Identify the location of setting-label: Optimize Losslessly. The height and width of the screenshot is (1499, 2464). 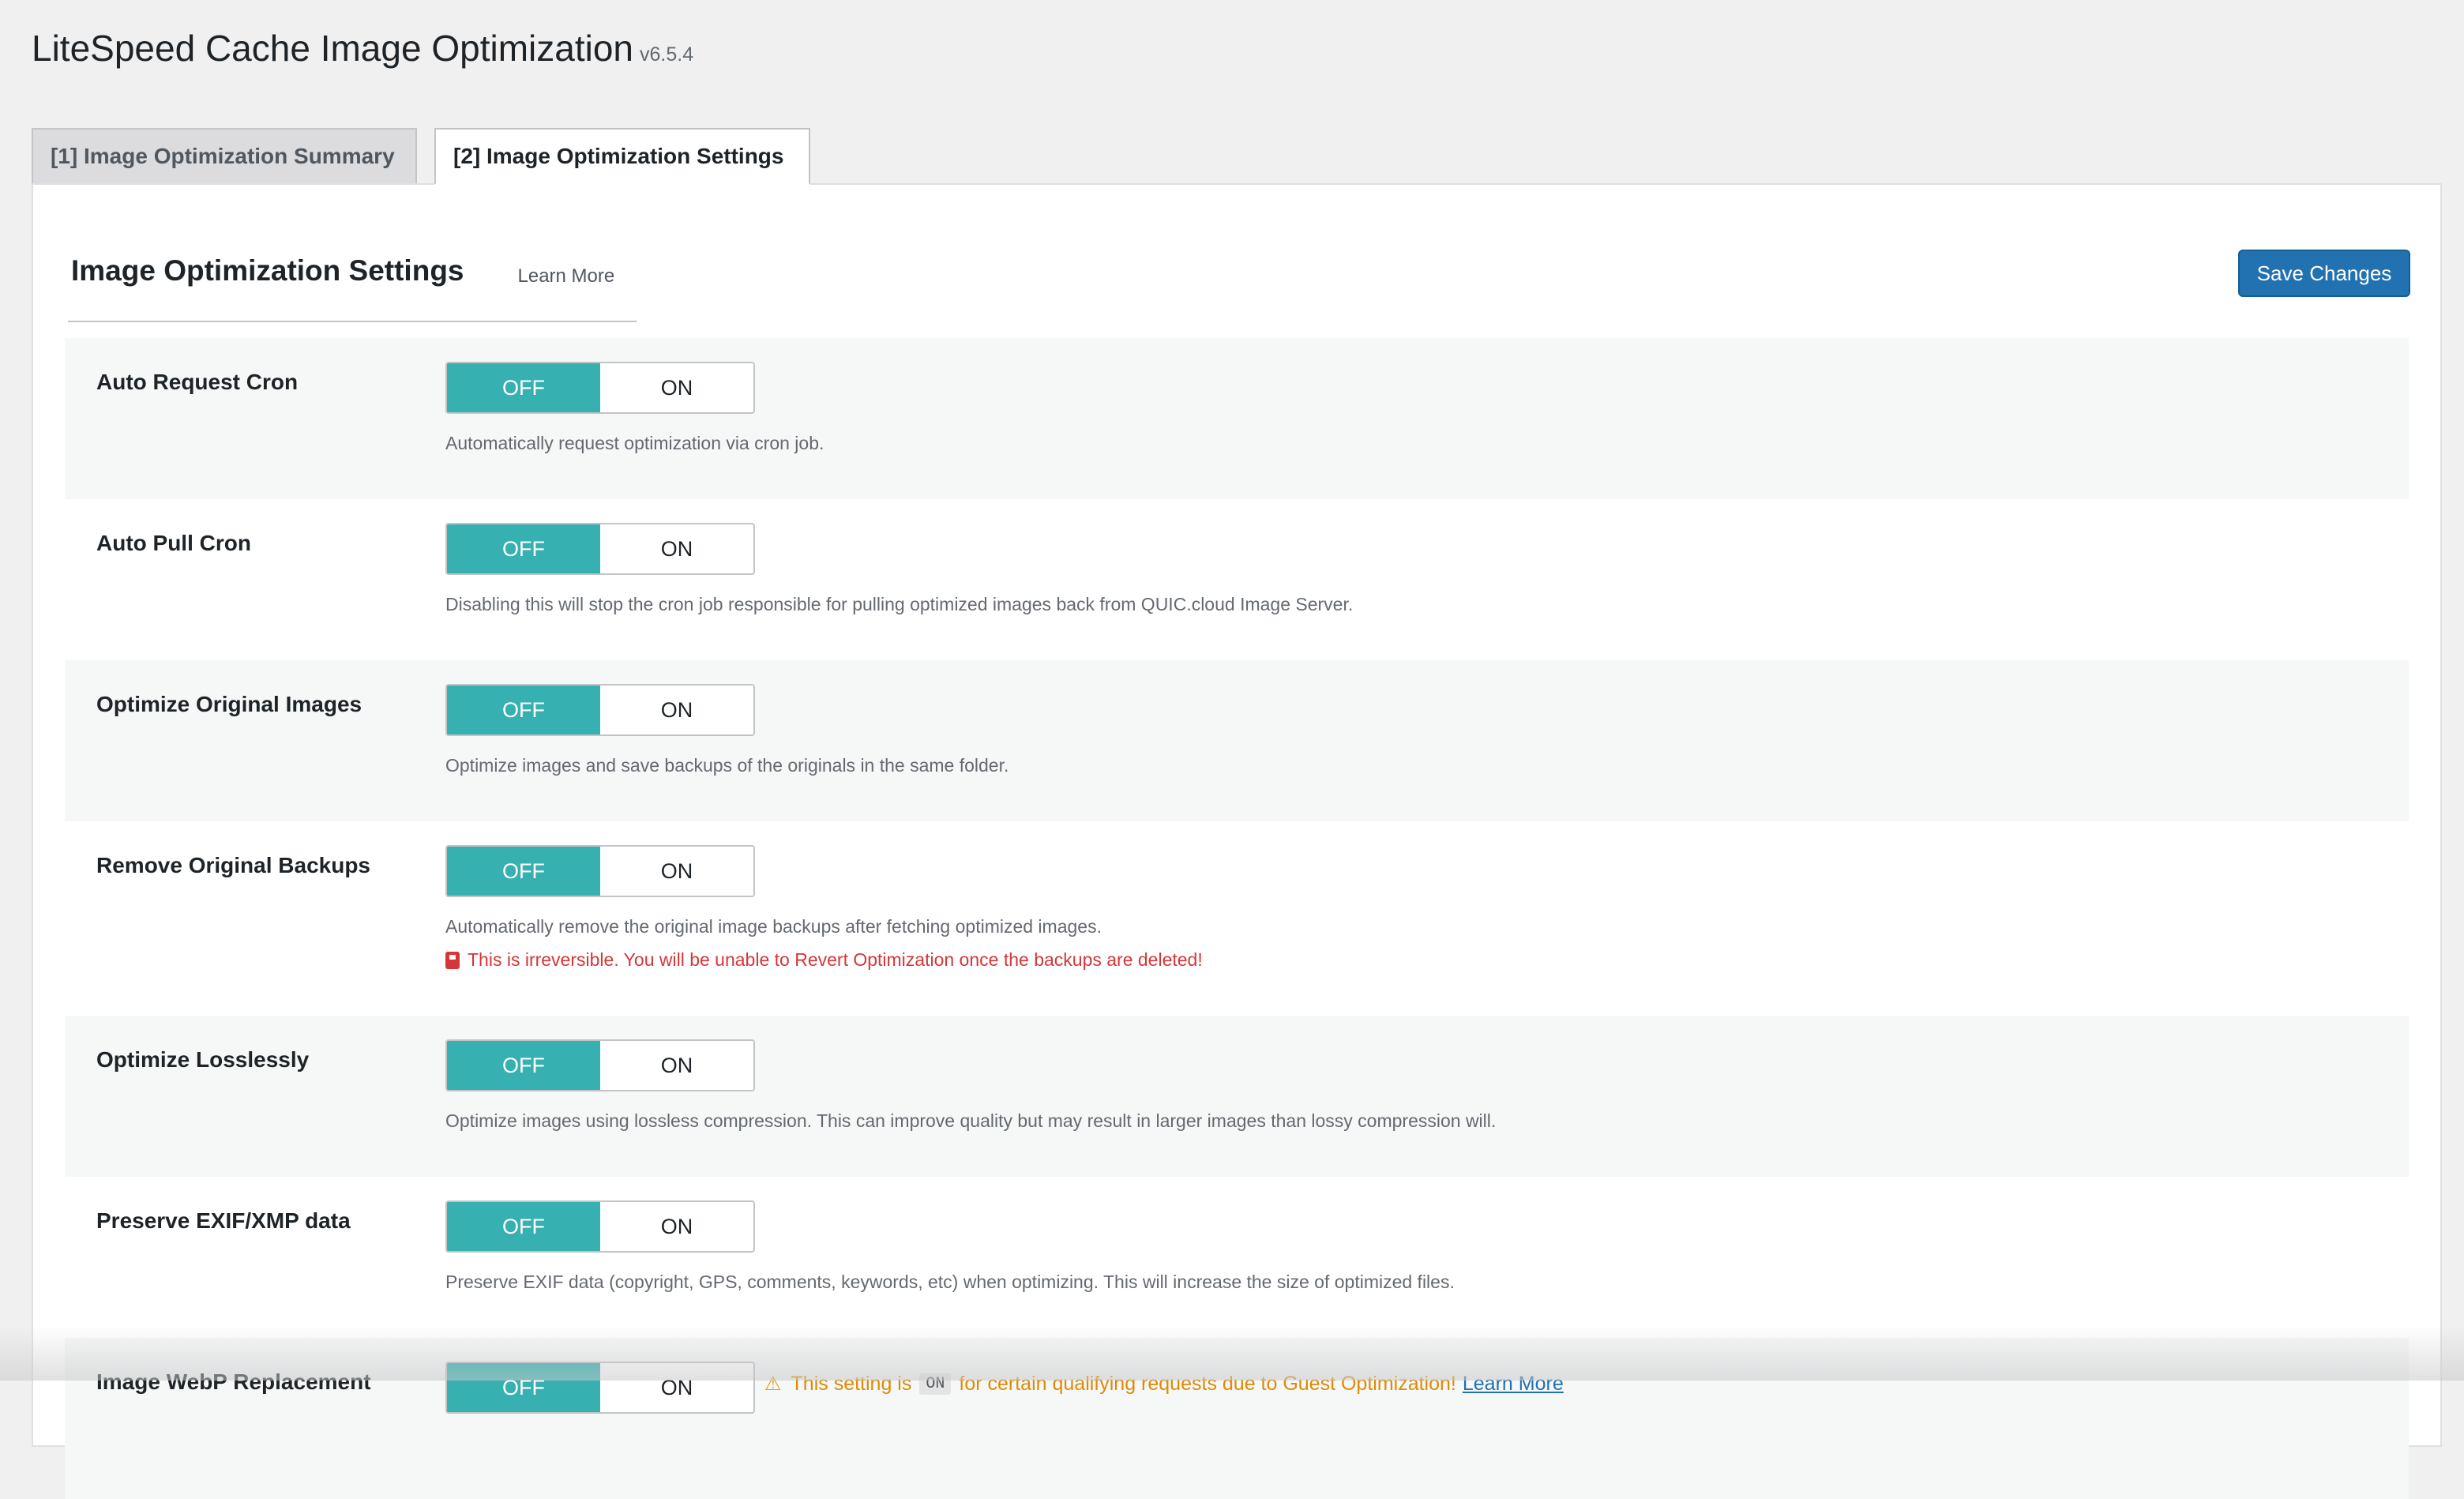
(202, 1060).